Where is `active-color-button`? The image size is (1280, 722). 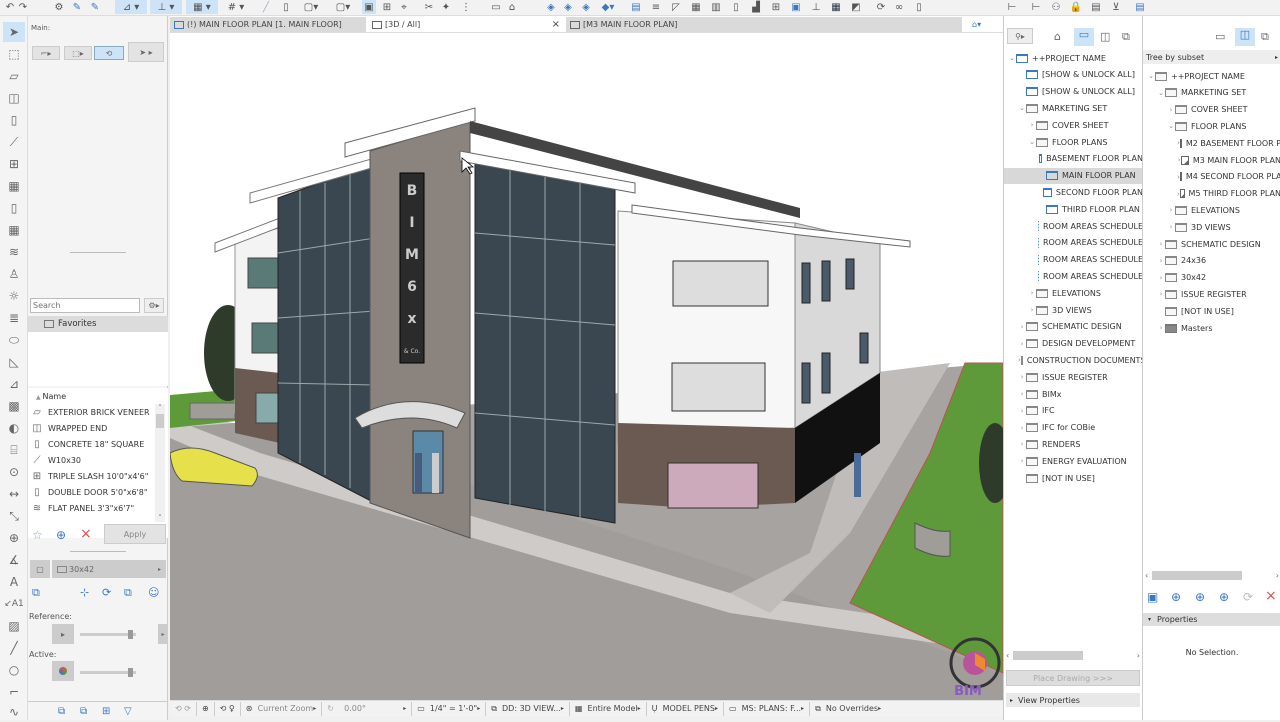
active-color-button is located at coordinates (63, 671).